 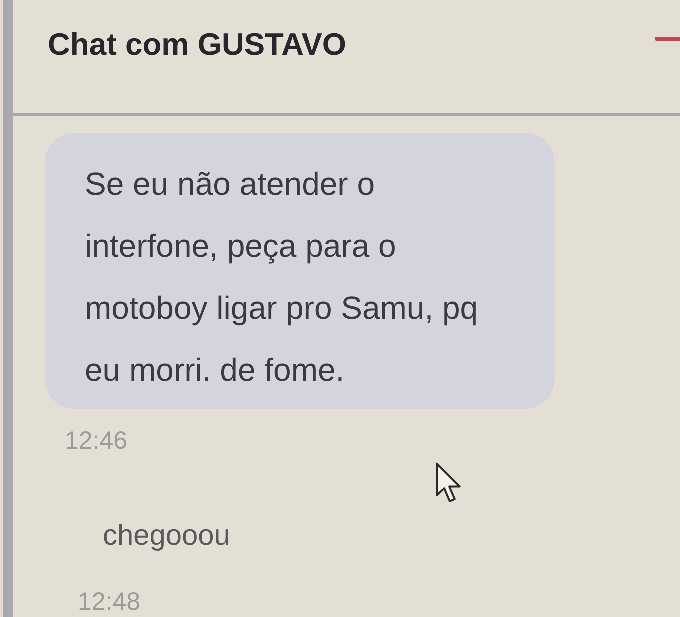 What do you see at coordinates (166, 536) in the screenshot?
I see `message-text: chegooou` at bounding box center [166, 536].